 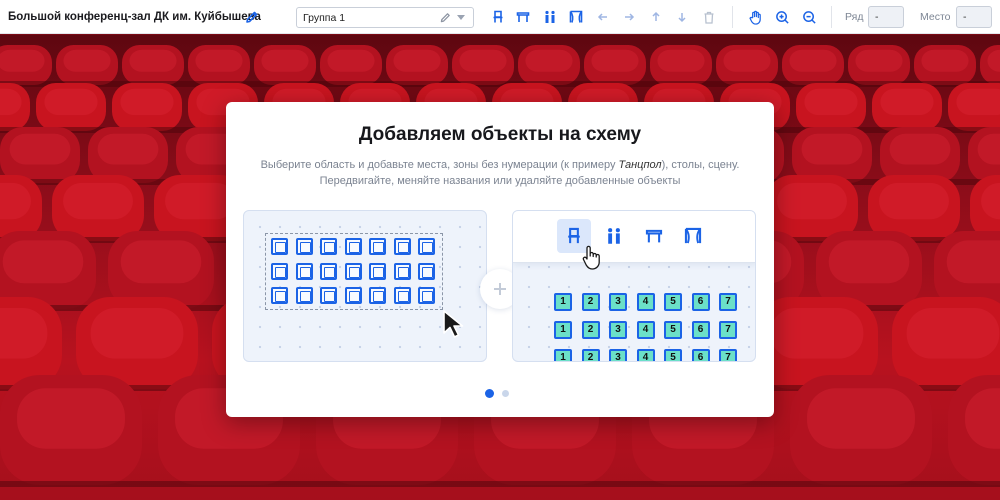 What do you see at coordinates (385, 17) in the screenshot?
I see `group-select: Группа 1` at bounding box center [385, 17].